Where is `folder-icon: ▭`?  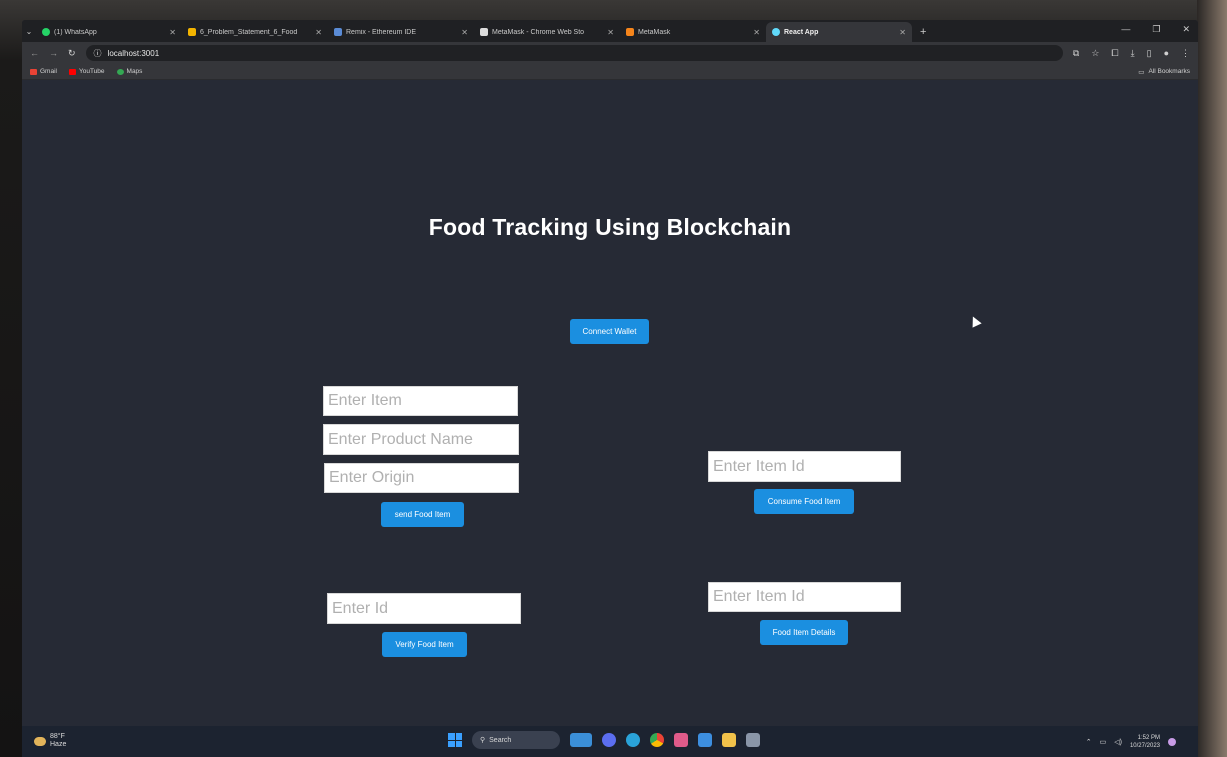
folder-icon: ▭ is located at coordinates (1141, 72).